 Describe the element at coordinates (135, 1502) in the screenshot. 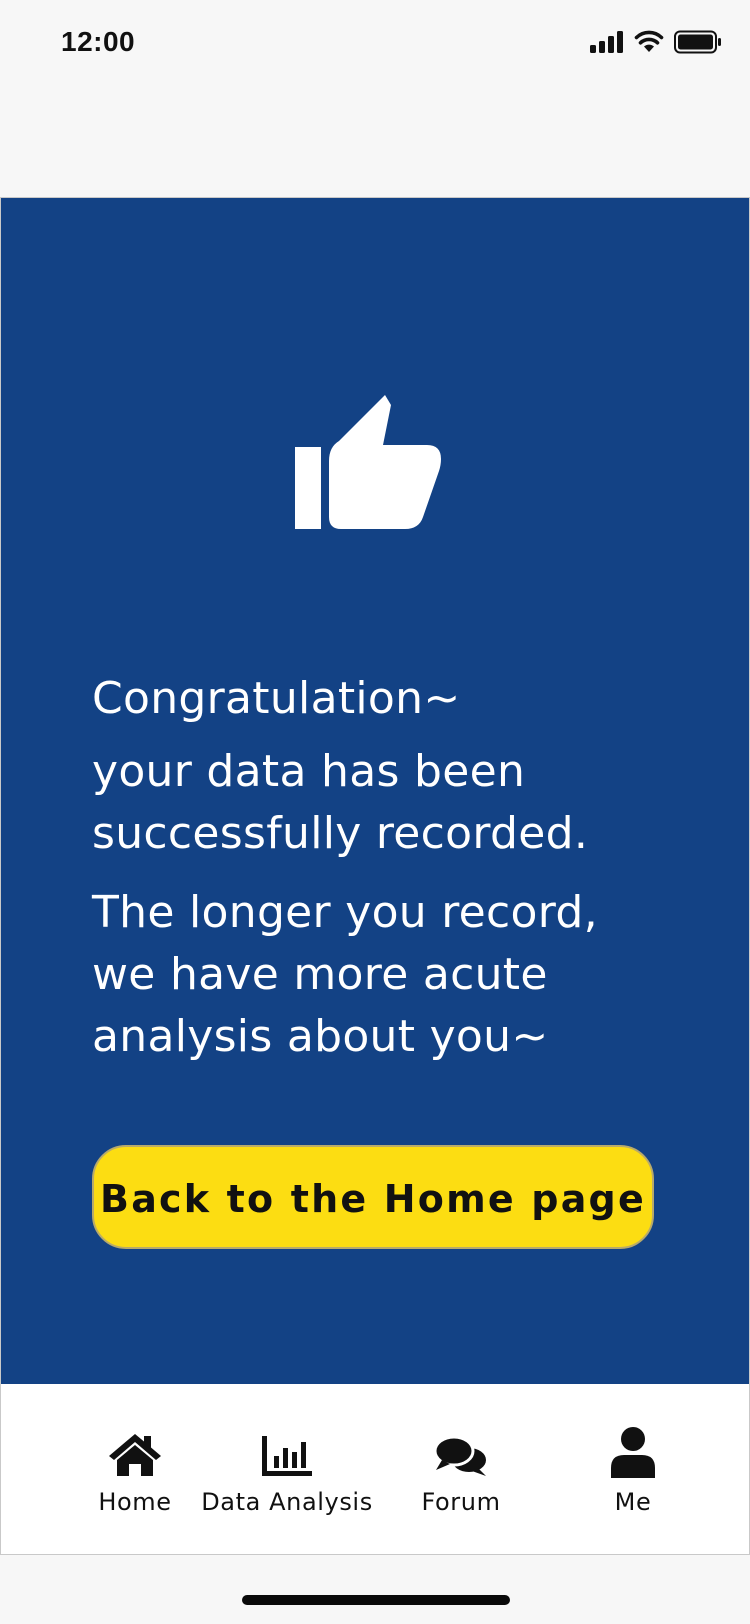

I see `tab-label-home: Home` at that location.